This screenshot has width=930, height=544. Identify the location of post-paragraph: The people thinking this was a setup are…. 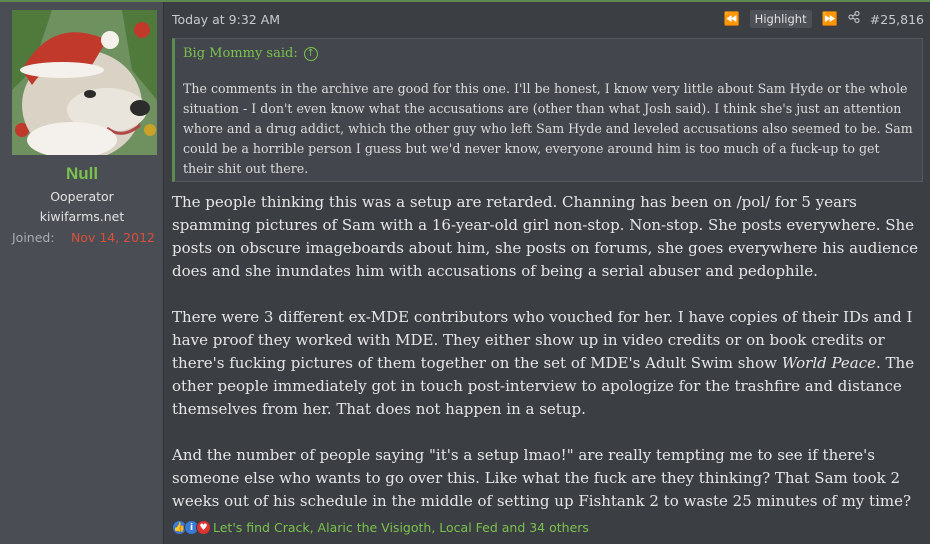
(545, 236).